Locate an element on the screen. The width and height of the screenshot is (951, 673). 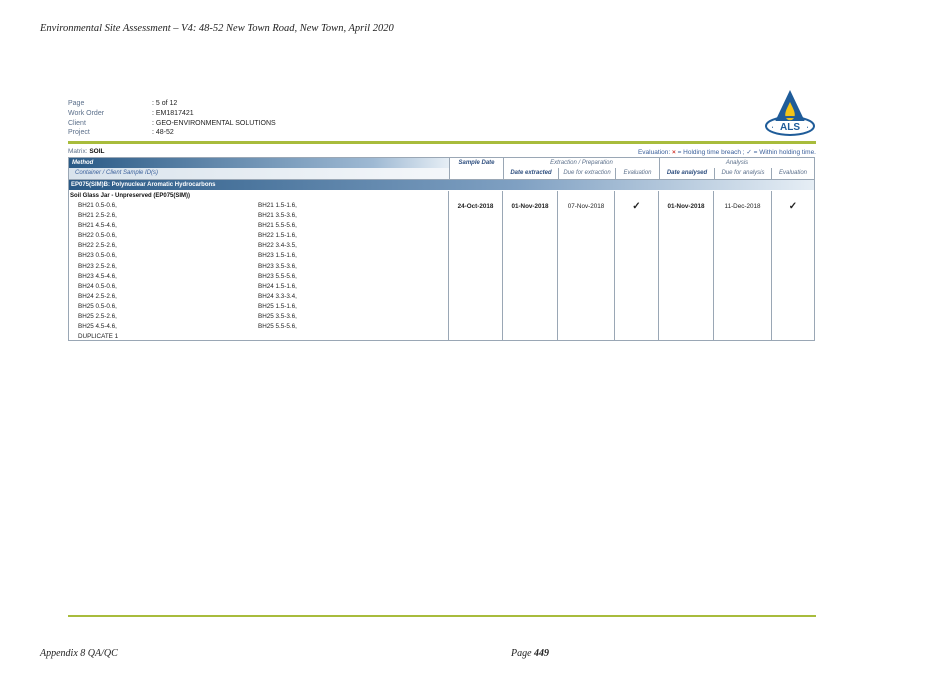
list-item: BH24 0.5-0.6, BH24 1.5-1.6, is located at coordinates (263, 288).